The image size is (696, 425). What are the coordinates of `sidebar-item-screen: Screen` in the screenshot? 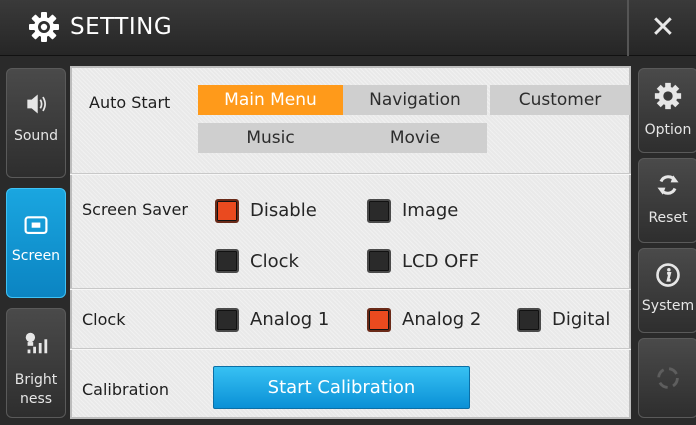 It's located at (36, 243).